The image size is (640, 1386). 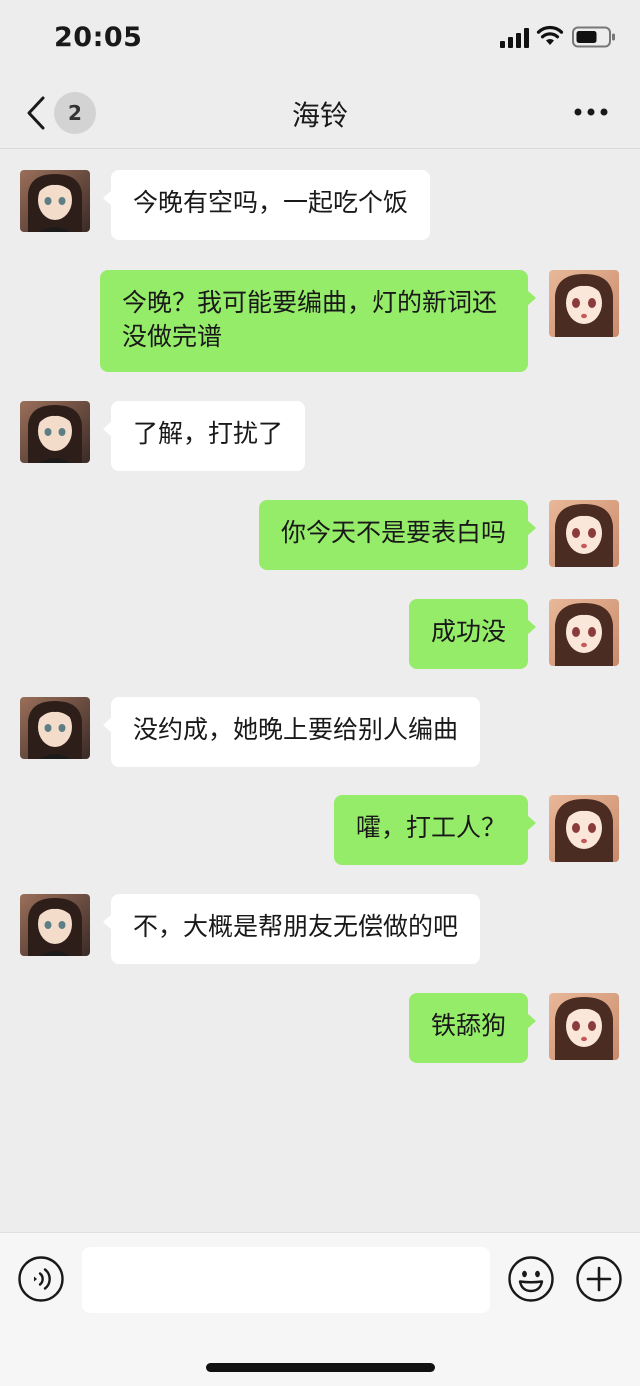 What do you see at coordinates (472, 1028) in the screenshot?
I see `message-bubble-sent: 铁舔狗` at bounding box center [472, 1028].